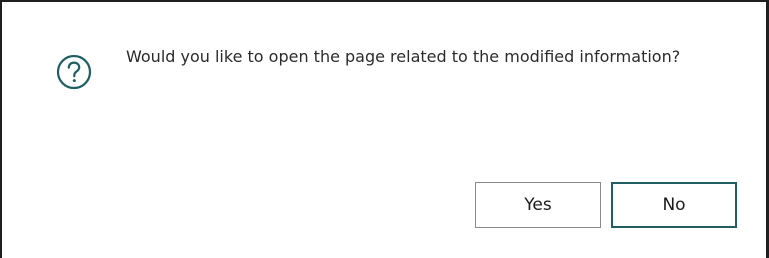 This screenshot has height=258, width=769. What do you see at coordinates (538, 205) in the screenshot?
I see `yes-button: Yes` at bounding box center [538, 205].